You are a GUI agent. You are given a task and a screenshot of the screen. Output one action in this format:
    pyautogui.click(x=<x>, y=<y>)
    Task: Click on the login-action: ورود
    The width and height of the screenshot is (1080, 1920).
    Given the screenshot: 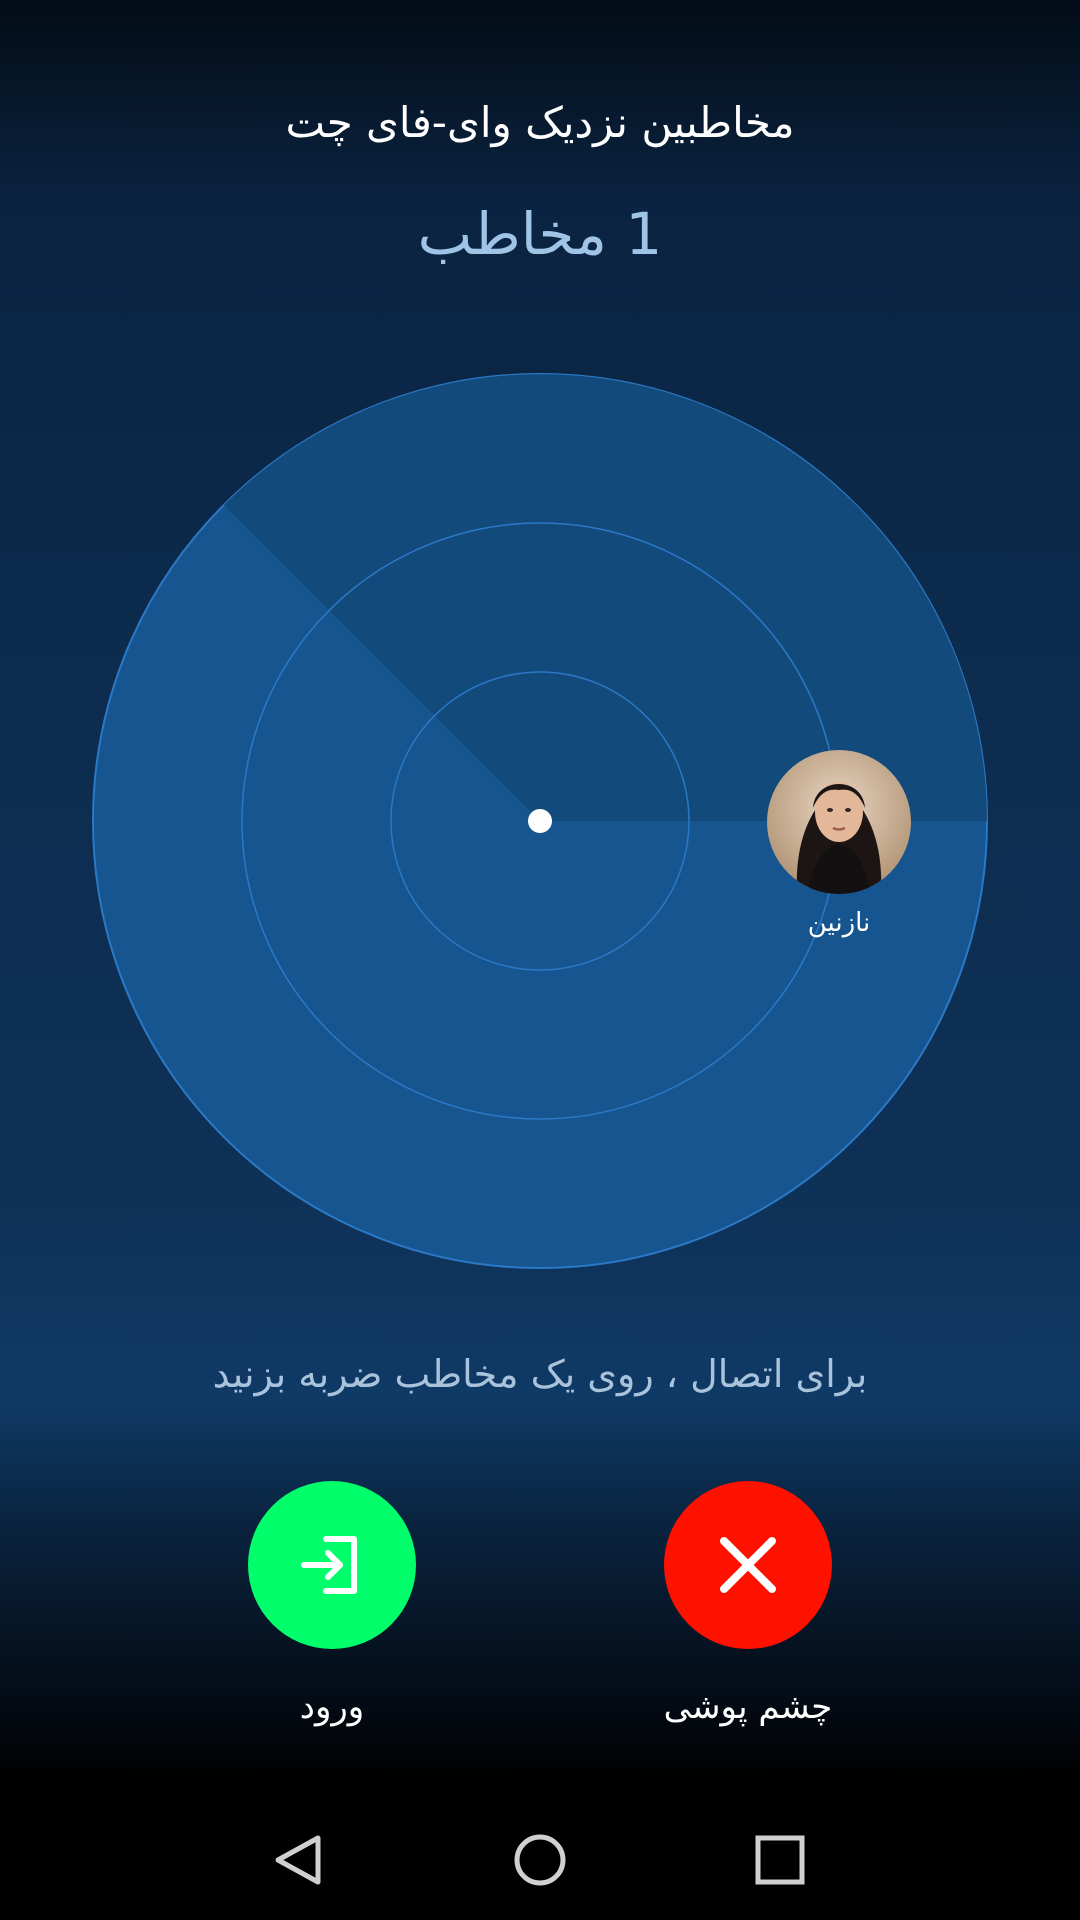 What is the action you would take?
    pyautogui.click(x=332, y=1604)
    